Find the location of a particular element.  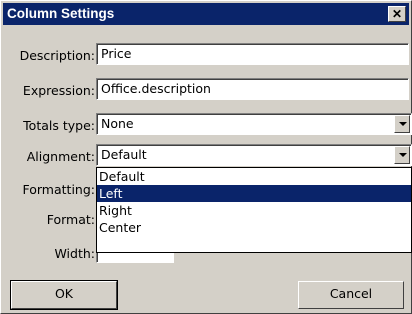

description-field: Price is located at coordinates (252, 54).